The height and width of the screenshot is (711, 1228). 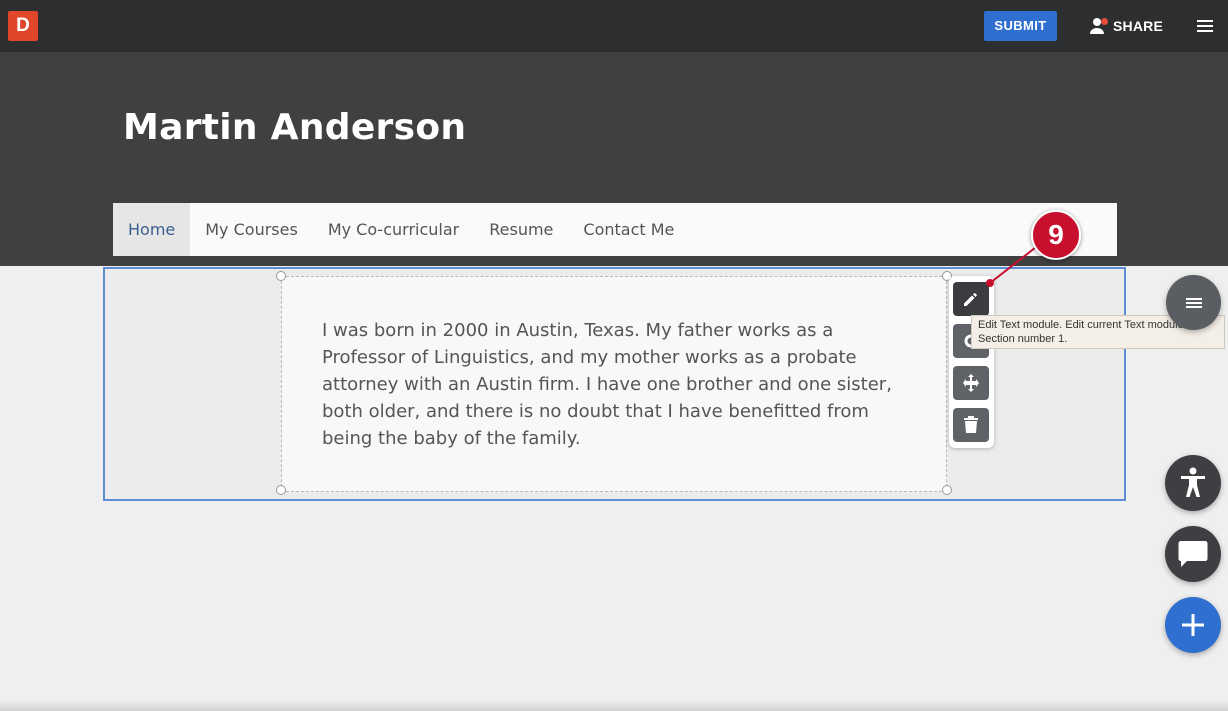 I want to click on resize-handle-bottom-left, so click(x=281, y=490).